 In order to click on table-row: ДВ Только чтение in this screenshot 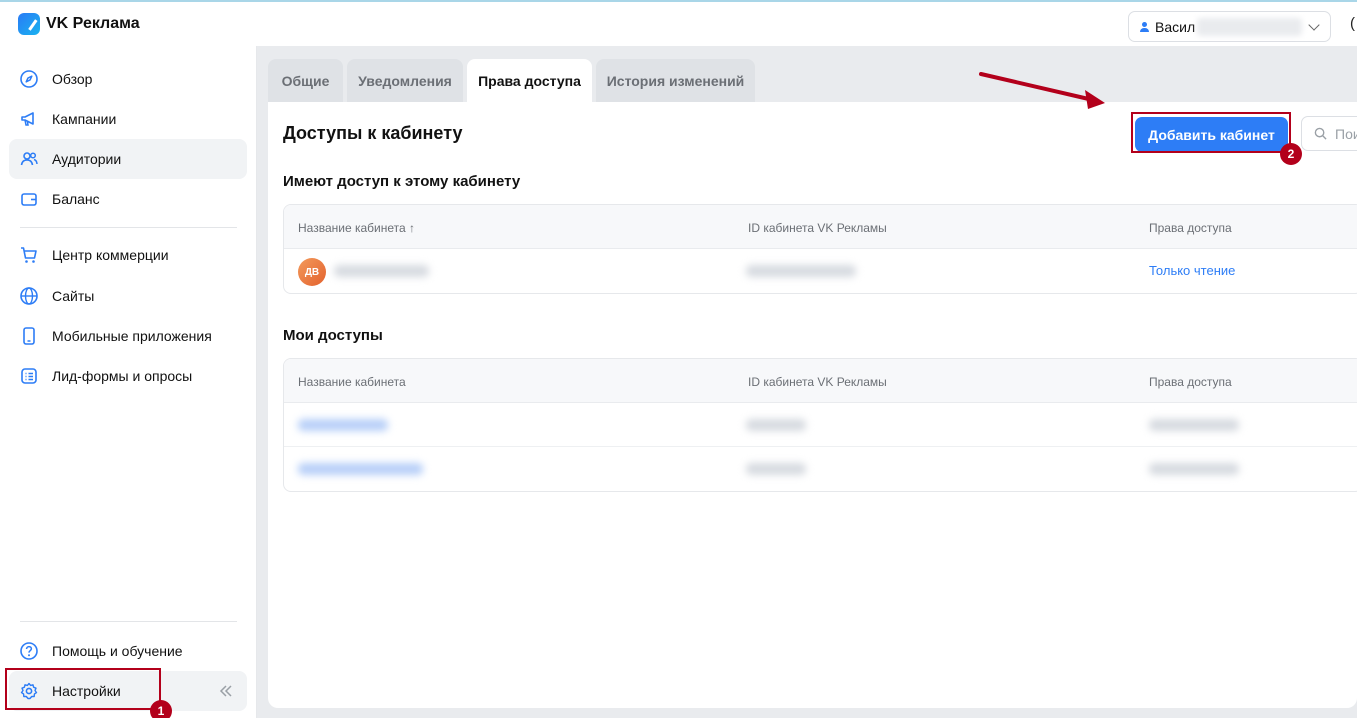, I will do `click(820, 271)`.